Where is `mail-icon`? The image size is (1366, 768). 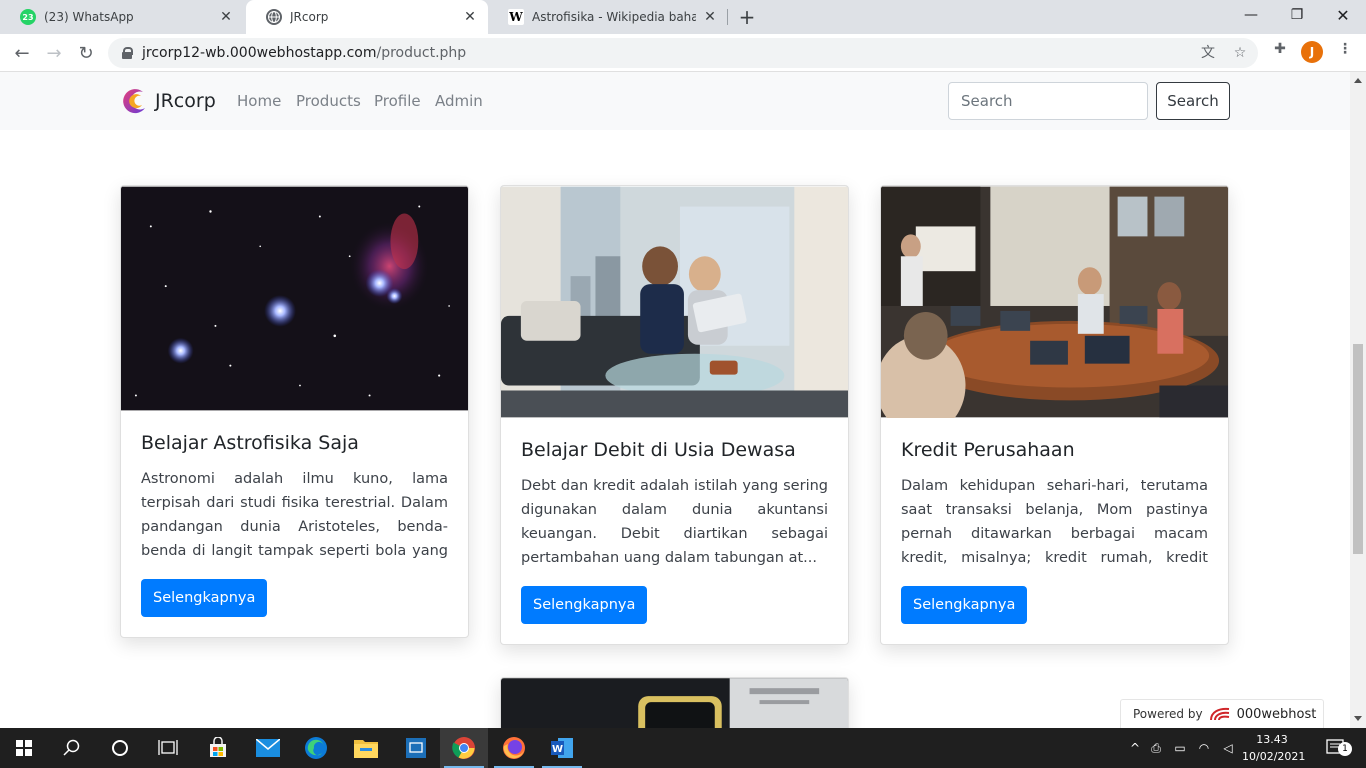 mail-icon is located at coordinates (268, 748).